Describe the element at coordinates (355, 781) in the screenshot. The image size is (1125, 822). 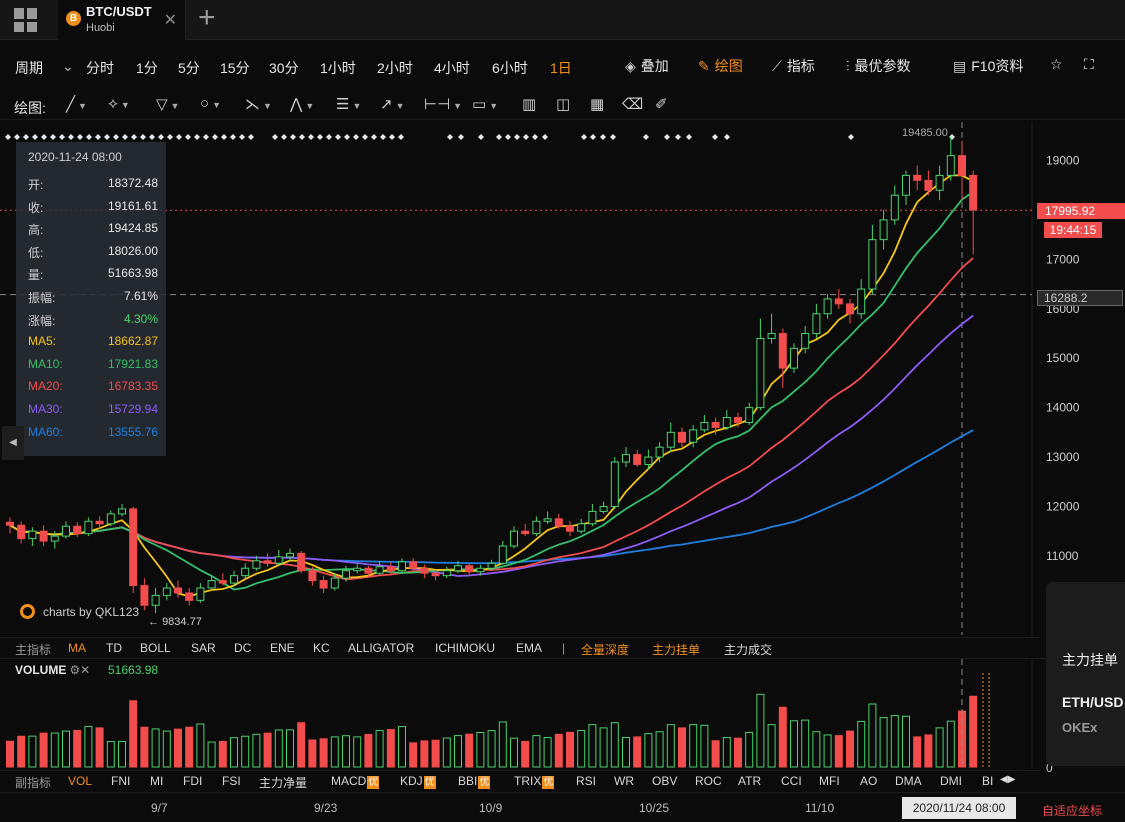
I see `sub-indicator-item: MACD 优` at that location.